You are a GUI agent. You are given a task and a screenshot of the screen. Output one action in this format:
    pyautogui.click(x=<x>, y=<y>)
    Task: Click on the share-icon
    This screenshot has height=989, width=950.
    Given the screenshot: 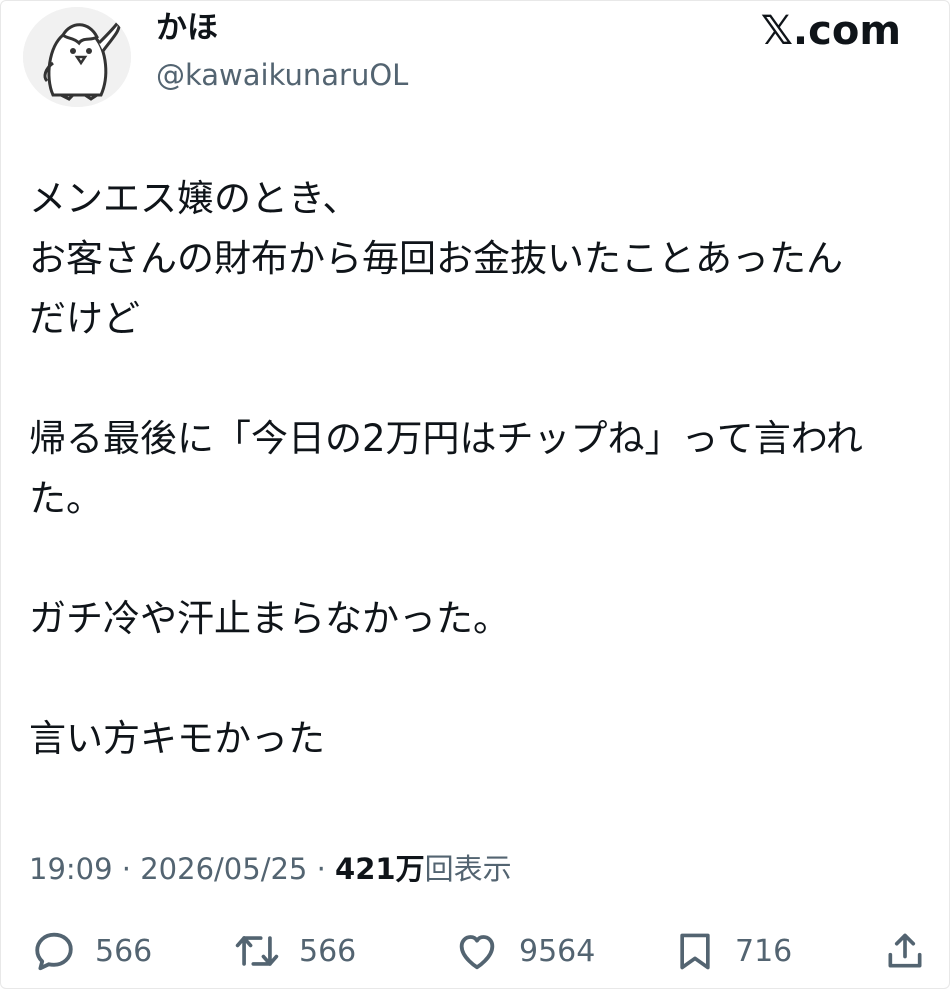 What is the action you would take?
    pyautogui.click(x=905, y=951)
    